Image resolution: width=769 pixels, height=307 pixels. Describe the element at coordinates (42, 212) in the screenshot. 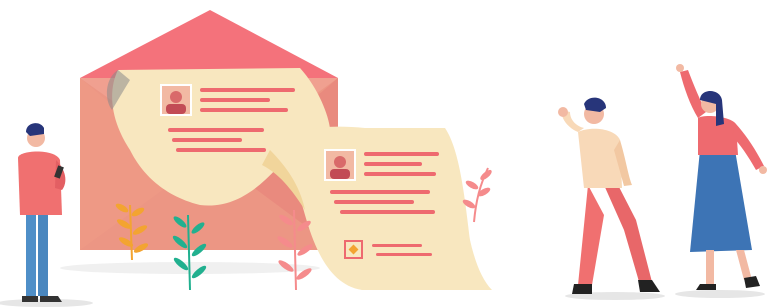

I see `person-left` at that location.